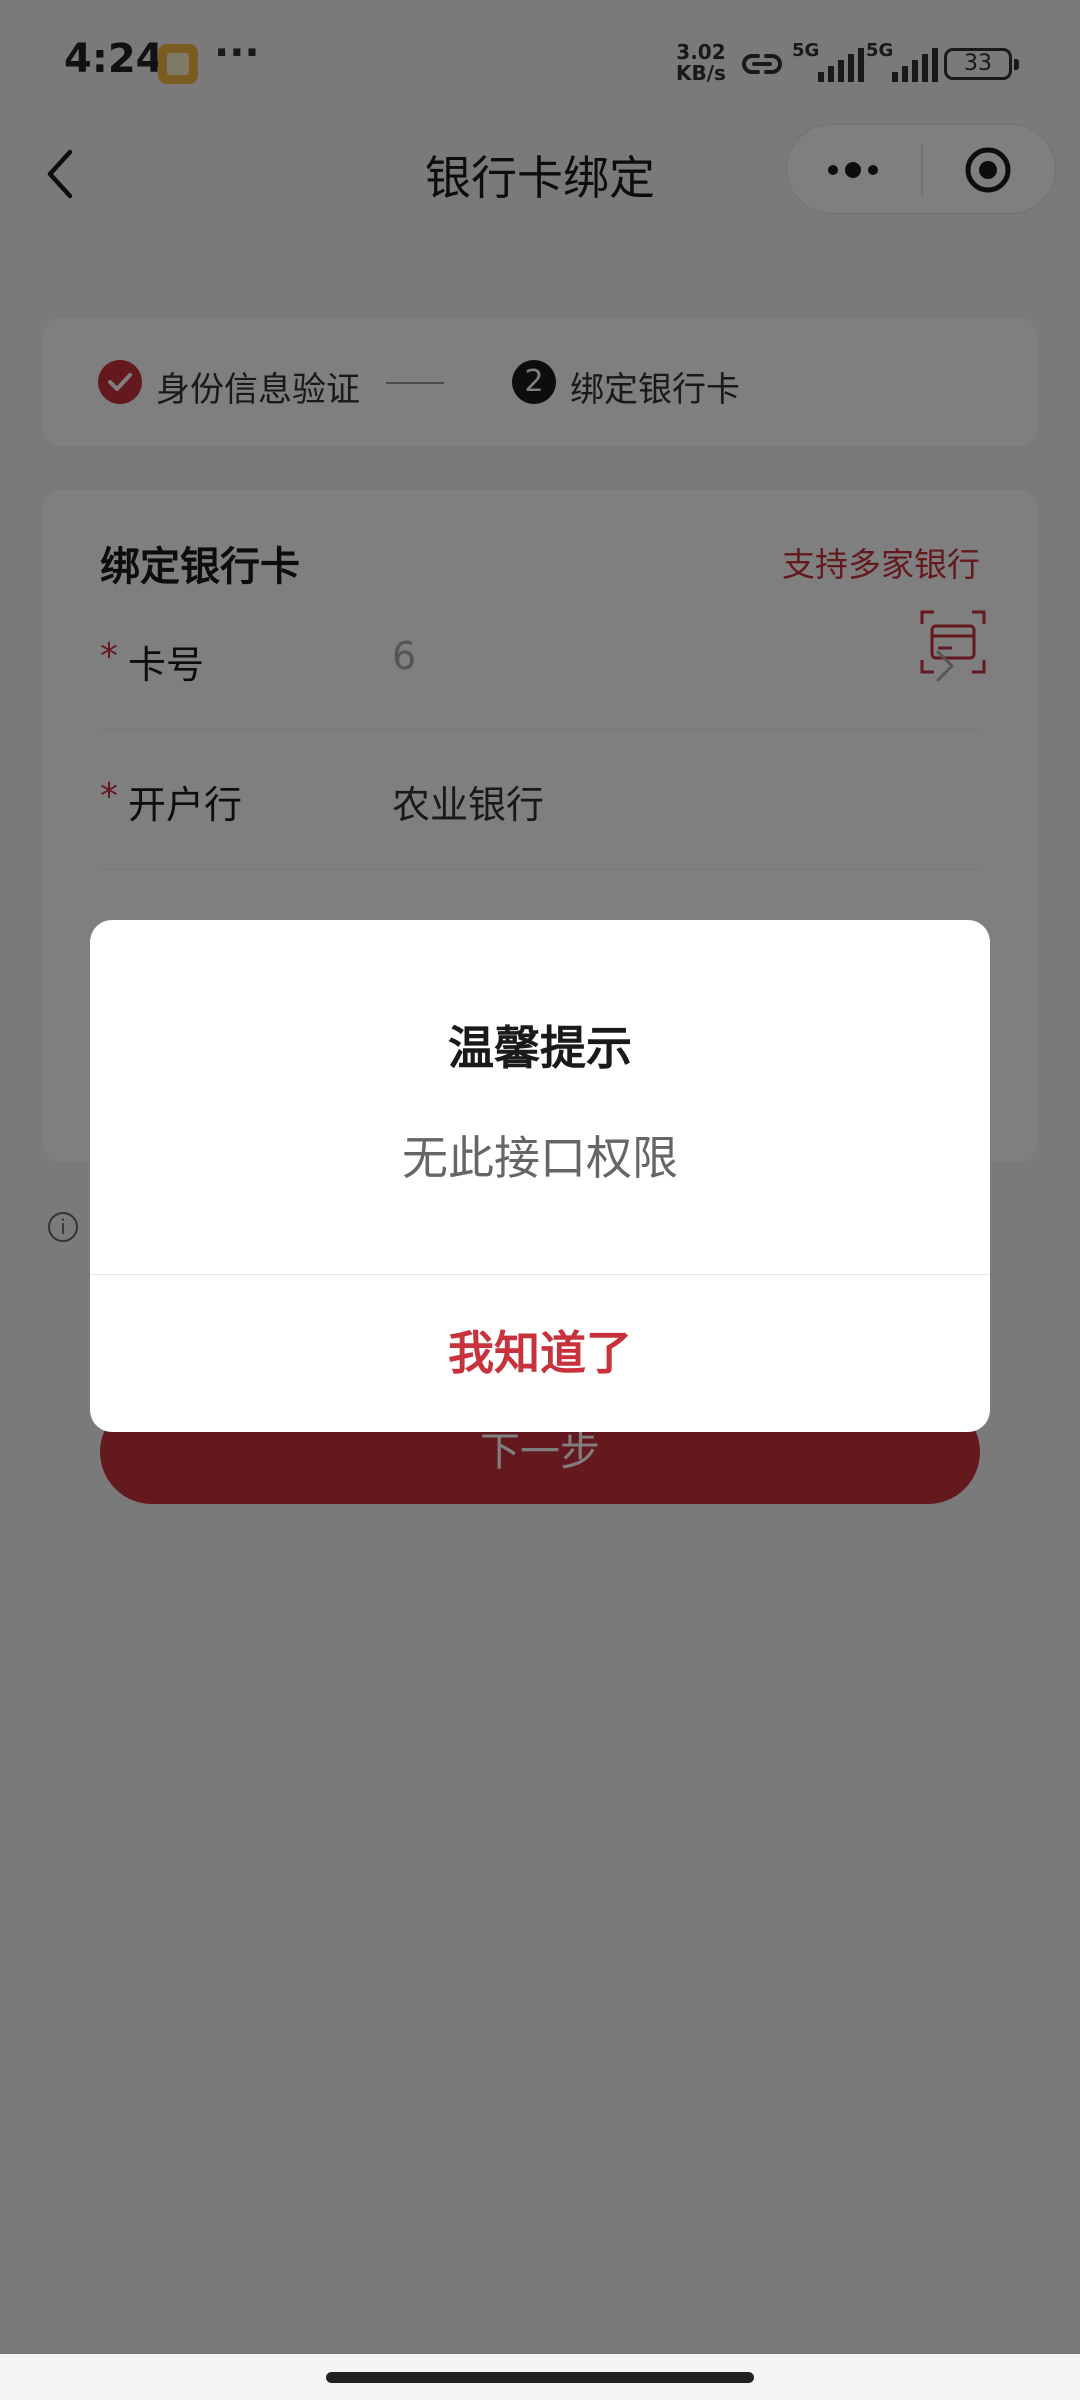  I want to click on dialog-message: 无此接口权限, so click(540, 1158).